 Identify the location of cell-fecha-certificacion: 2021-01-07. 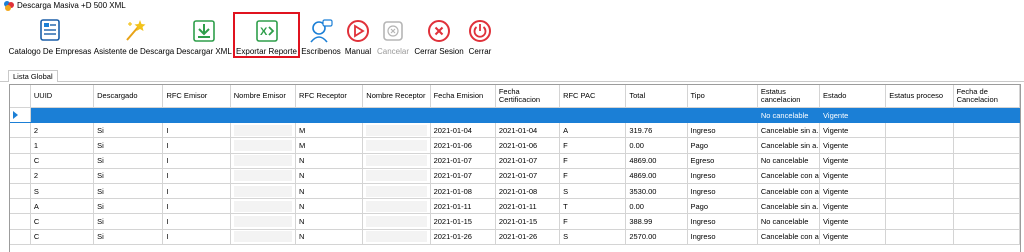
(528, 161).